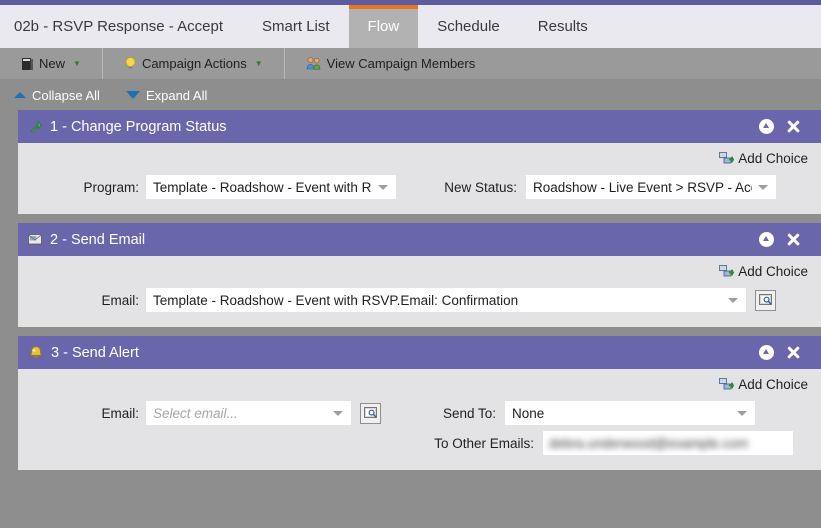  Describe the element at coordinates (469, 413) in the screenshot. I see `send-to-label: Send To:` at that location.